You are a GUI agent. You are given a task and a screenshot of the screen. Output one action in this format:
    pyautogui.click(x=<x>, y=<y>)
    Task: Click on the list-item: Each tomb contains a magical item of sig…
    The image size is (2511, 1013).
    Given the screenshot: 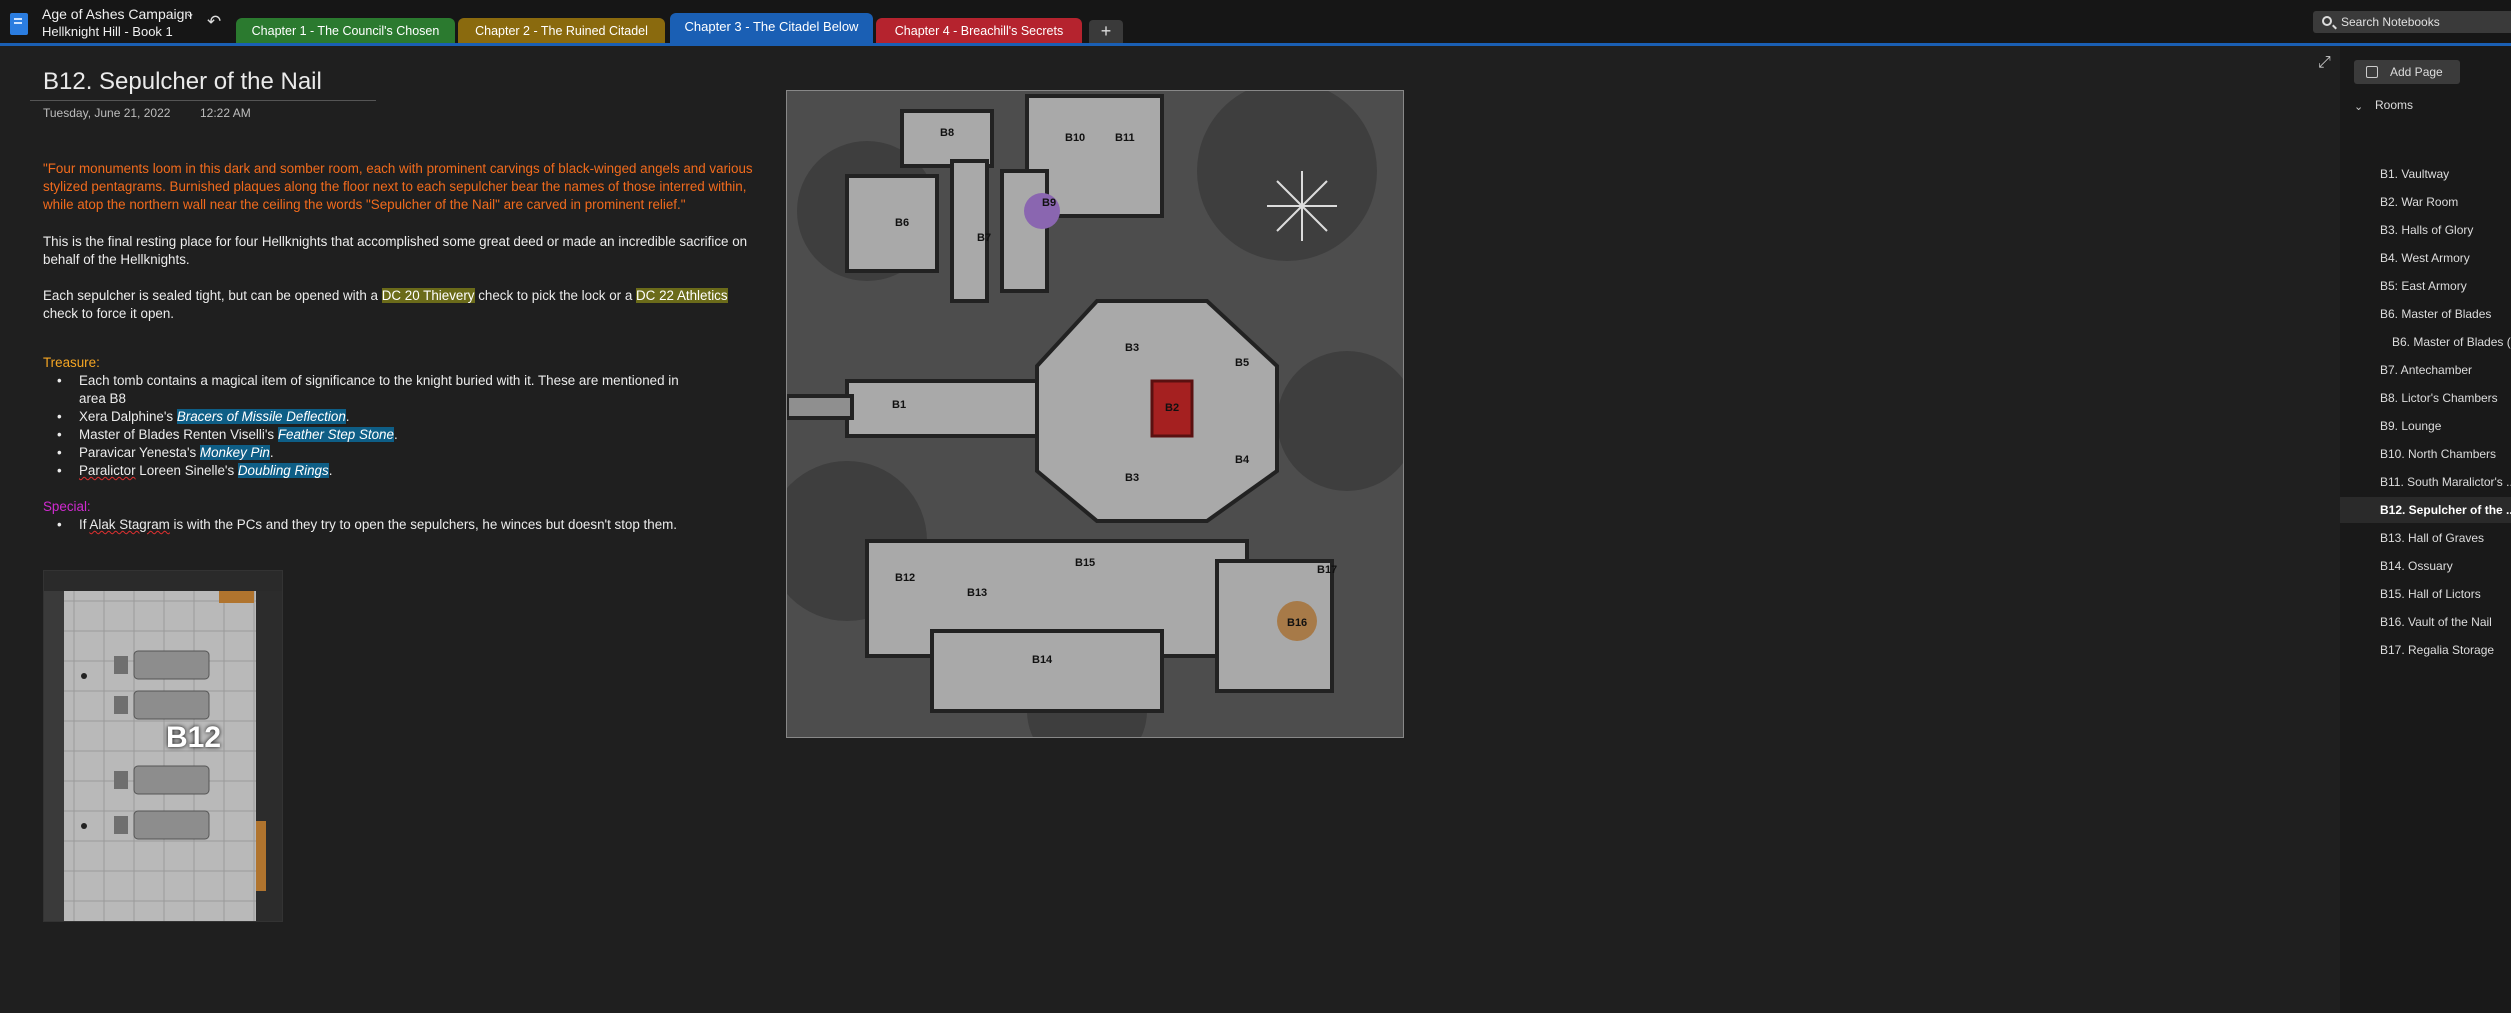 What is the action you would take?
    pyautogui.click(x=363, y=390)
    